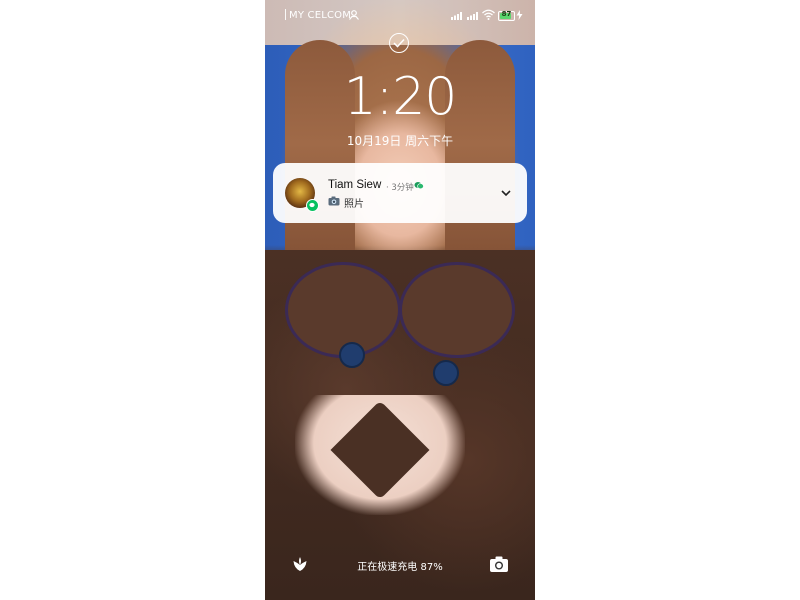 Image resolution: width=800 pixels, height=600 pixels. I want to click on notification-card: Tiam Siew · 3分钟 照片, so click(400, 193).